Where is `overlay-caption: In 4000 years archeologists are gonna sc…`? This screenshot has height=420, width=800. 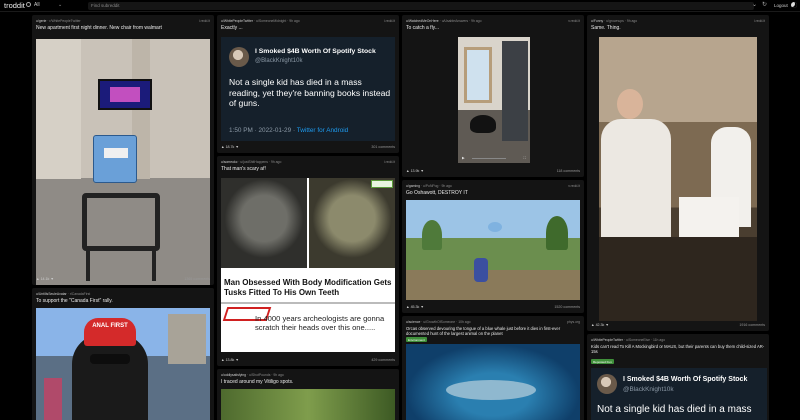
overlay-caption: In 4000 years archeologists are gonna sc… is located at coordinates (320, 323).